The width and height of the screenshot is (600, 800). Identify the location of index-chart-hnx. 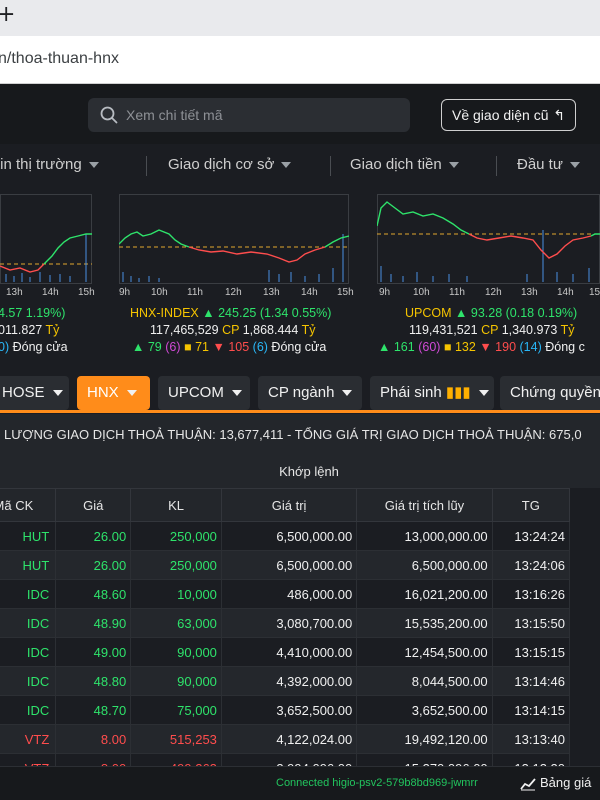
(234, 239).